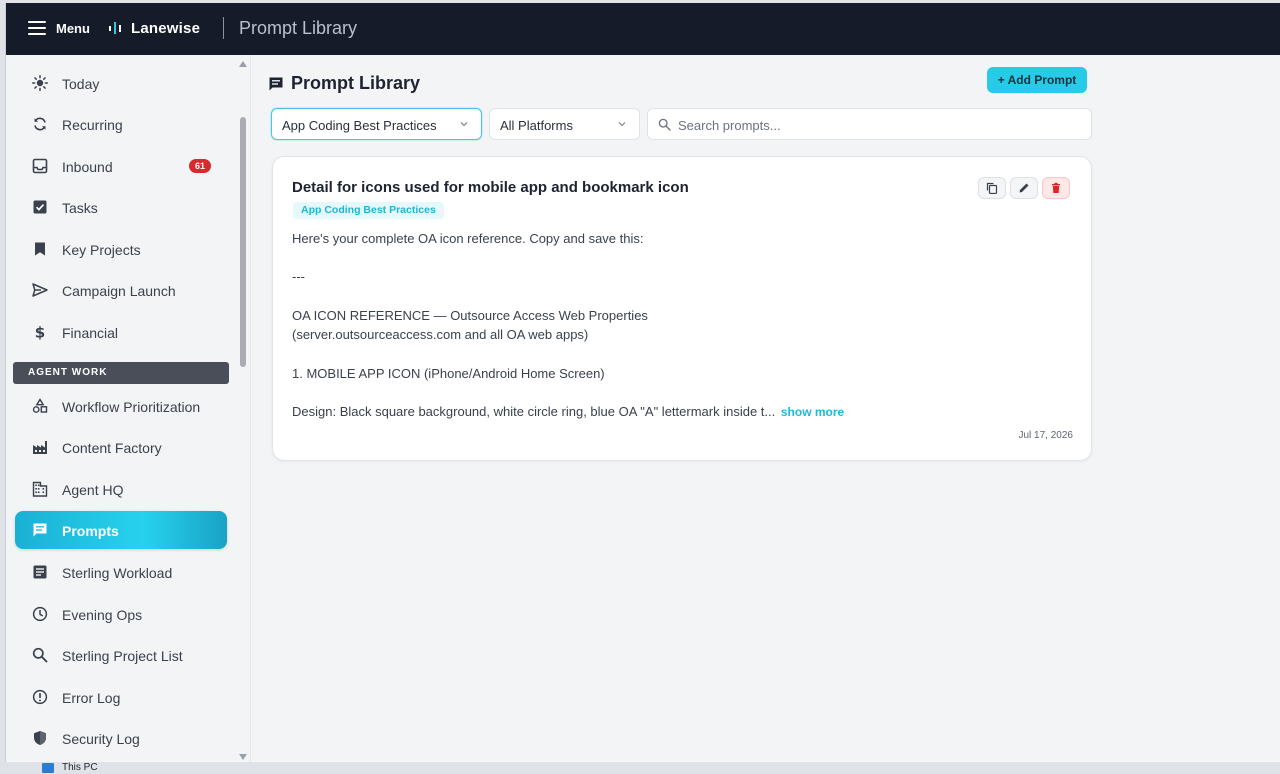 The height and width of the screenshot is (774, 1280). I want to click on alert-icon, so click(40, 697).